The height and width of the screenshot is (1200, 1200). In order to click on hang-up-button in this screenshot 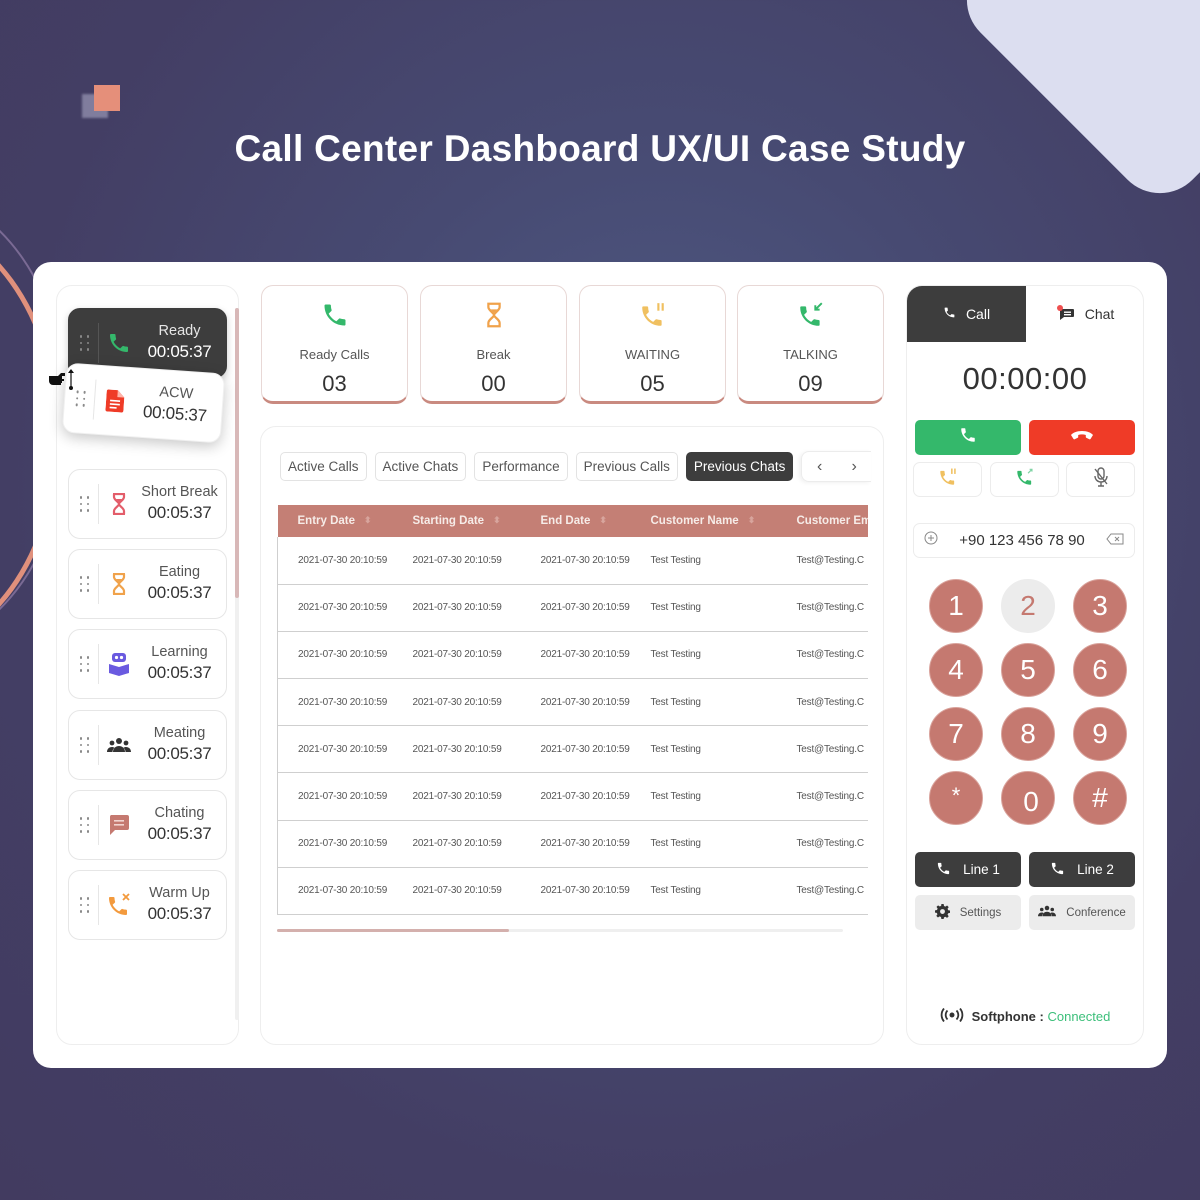, I will do `click(1082, 437)`.